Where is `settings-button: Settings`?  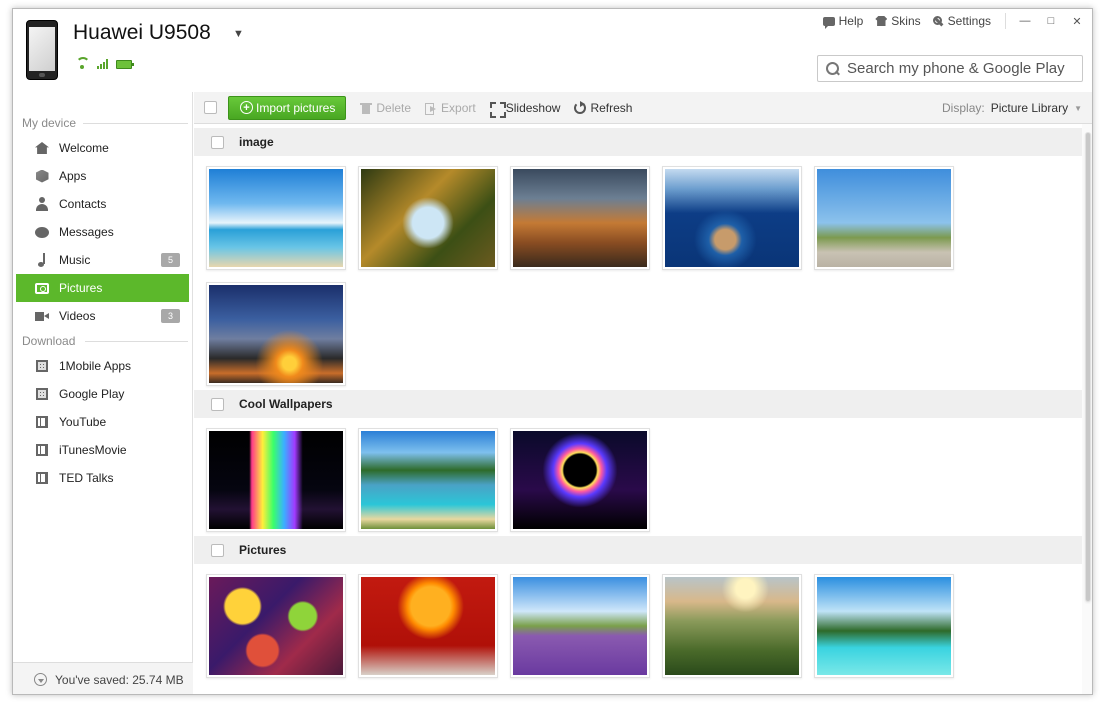 settings-button: Settings is located at coordinates (961, 21).